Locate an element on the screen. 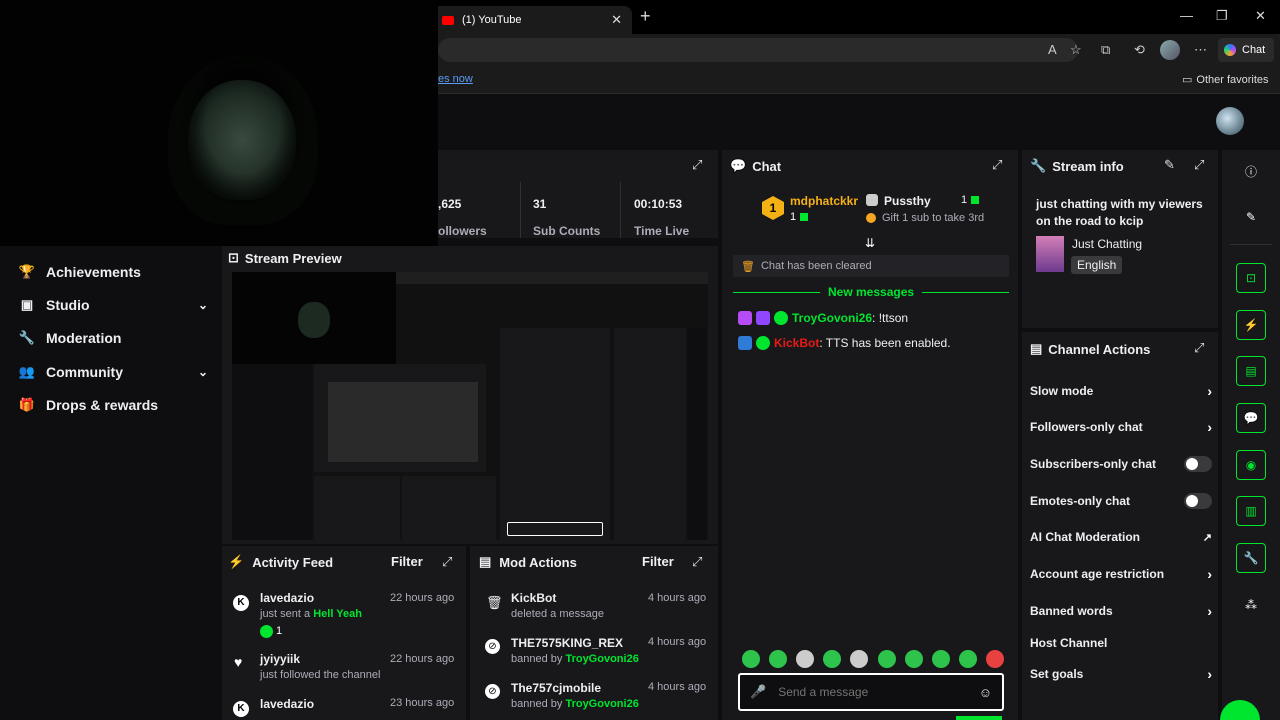  cleared-text: Chat has been cleared is located at coordinates (816, 266).